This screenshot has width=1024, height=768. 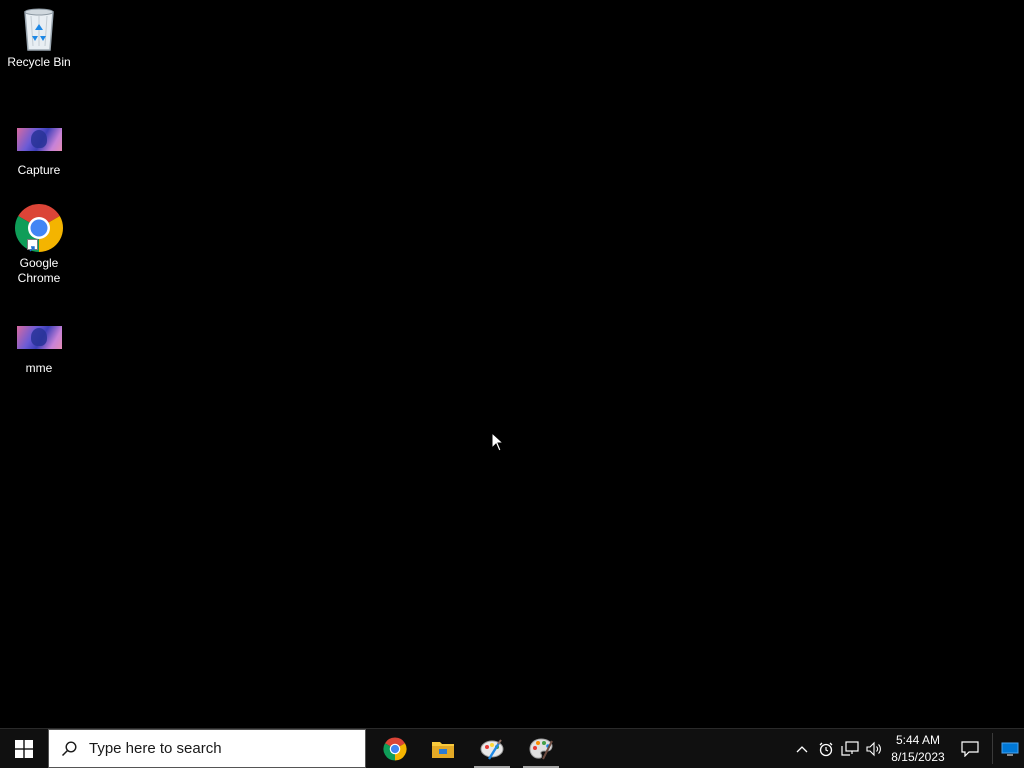 I want to click on show-hidden-icons-button, so click(x=802, y=748).